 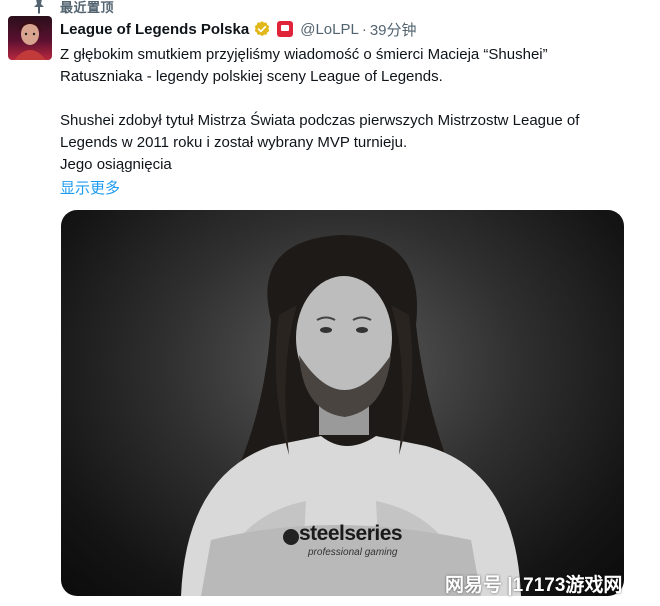 I want to click on show-more-link: 显示更多, so click(x=90, y=187).